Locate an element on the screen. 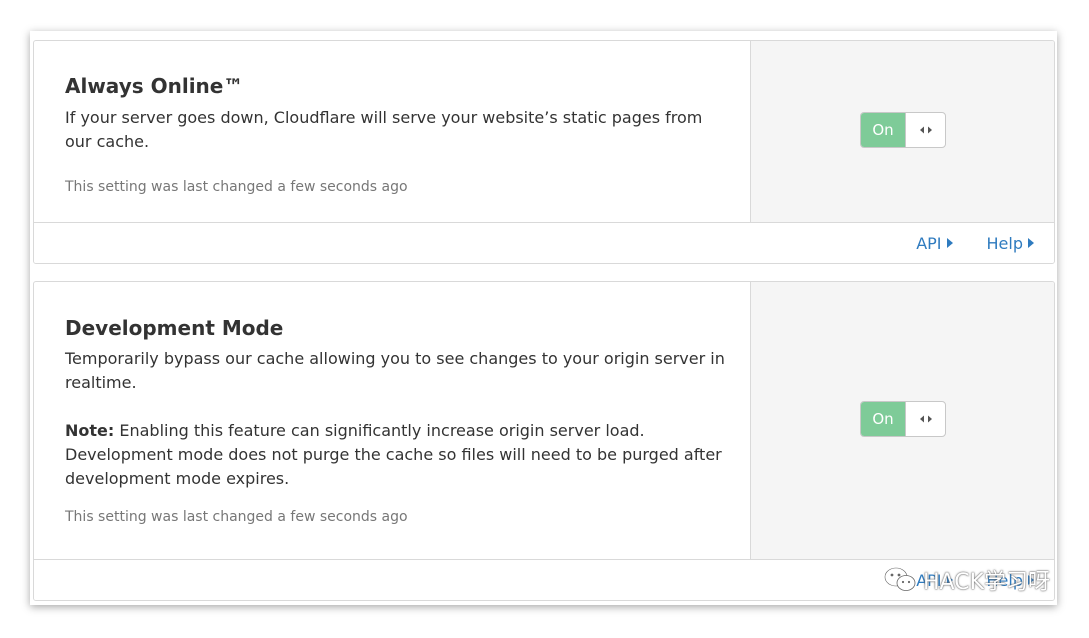  watermark-text: HACK学习呀 is located at coordinates (986, 582).